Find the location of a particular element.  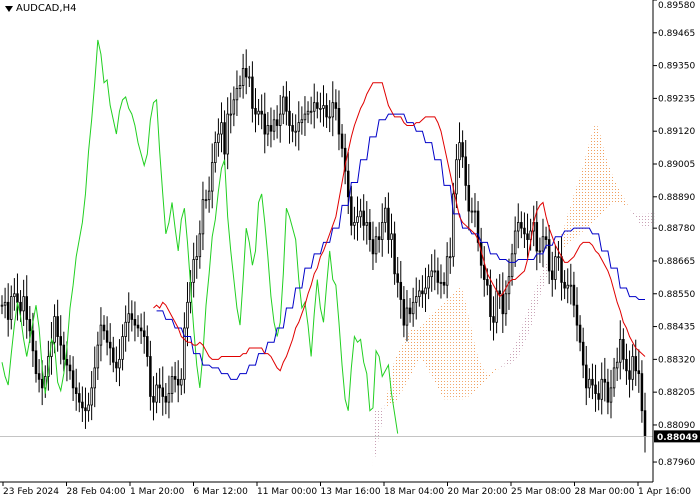

candle is located at coordinates (453, 224).